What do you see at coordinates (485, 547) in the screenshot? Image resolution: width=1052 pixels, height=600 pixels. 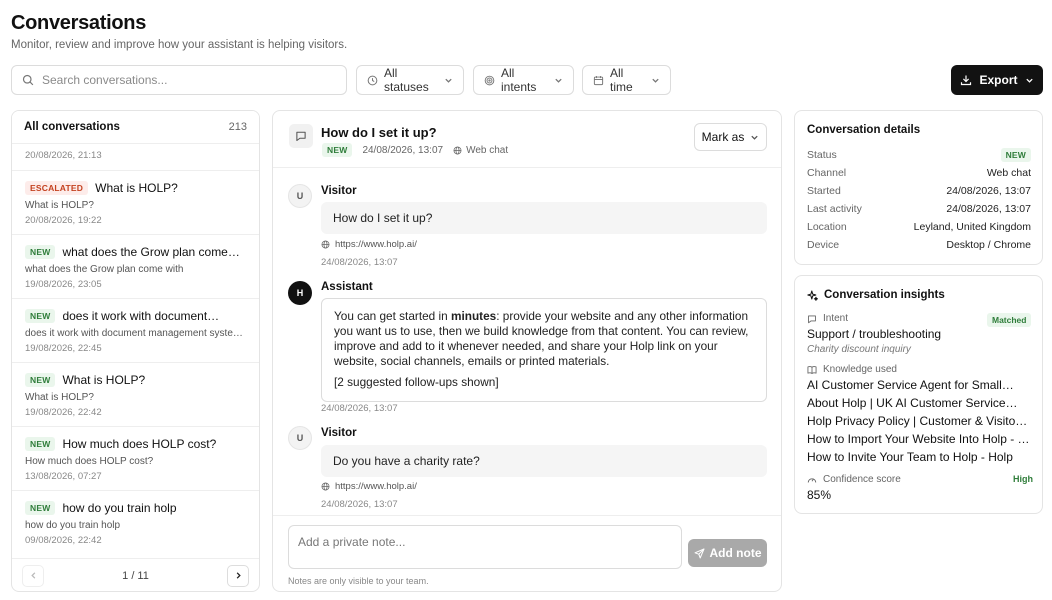 I see `private-note-input` at bounding box center [485, 547].